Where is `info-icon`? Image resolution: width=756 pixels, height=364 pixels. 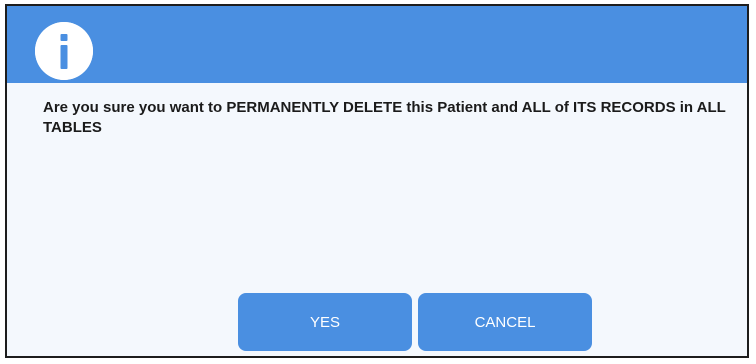
info-icon is located at coordinates (64, 51).